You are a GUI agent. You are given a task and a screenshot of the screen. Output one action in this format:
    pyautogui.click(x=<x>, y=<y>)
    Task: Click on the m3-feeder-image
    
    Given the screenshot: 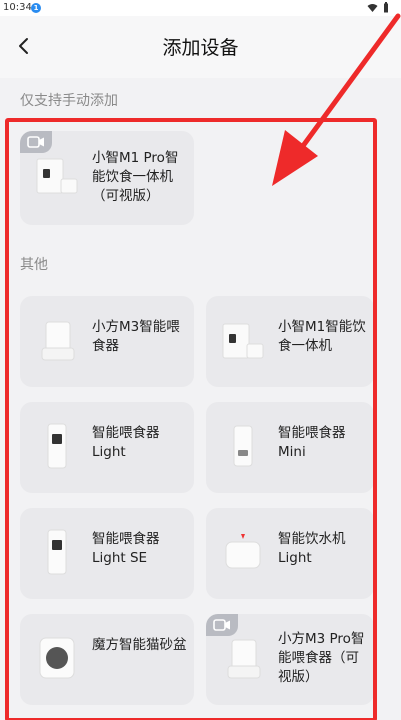 What is the action you would take?
    pyautogui.click(x=58, y=341)
    